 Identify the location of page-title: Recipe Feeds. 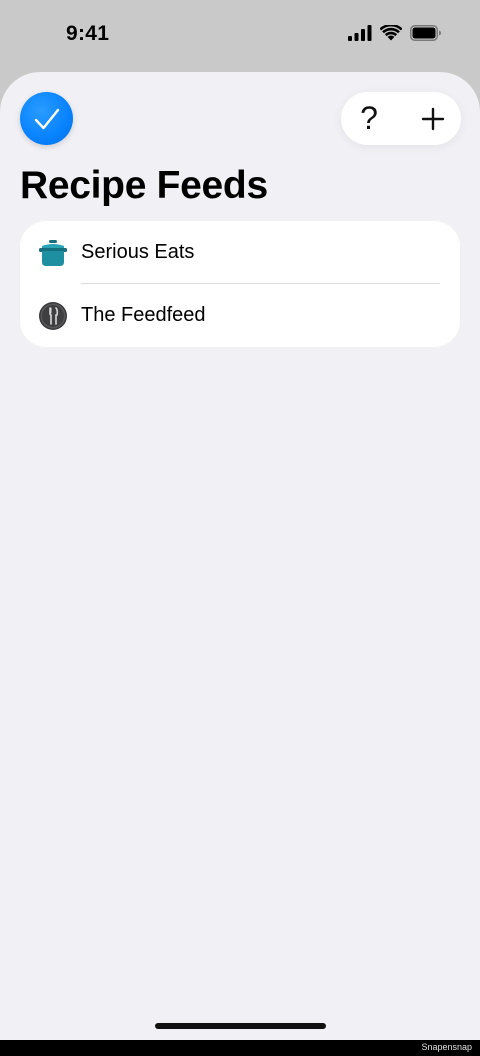
(144, 185).